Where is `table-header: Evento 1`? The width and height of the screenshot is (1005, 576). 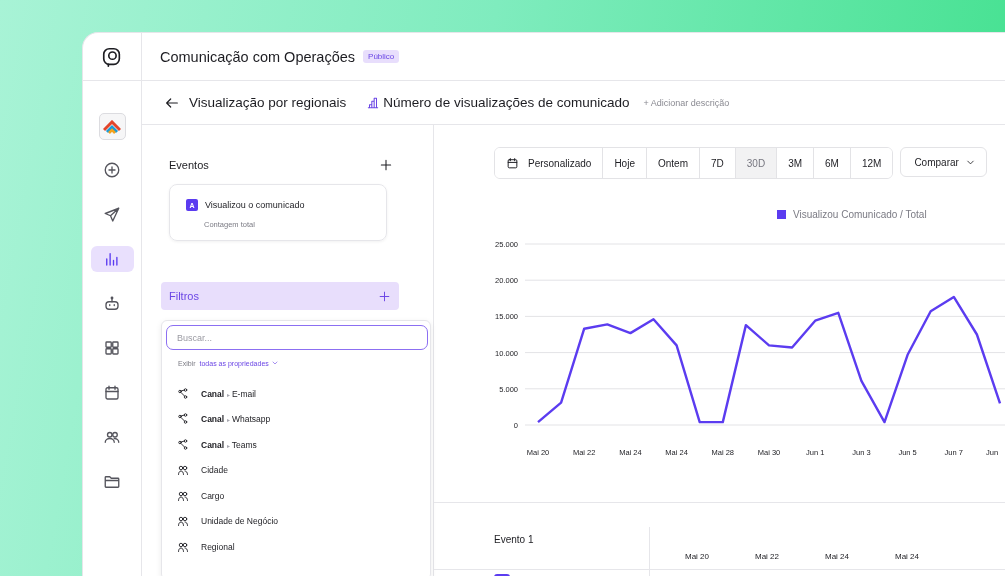
table-header: Evento 1 is located at coordinates (542, 548).